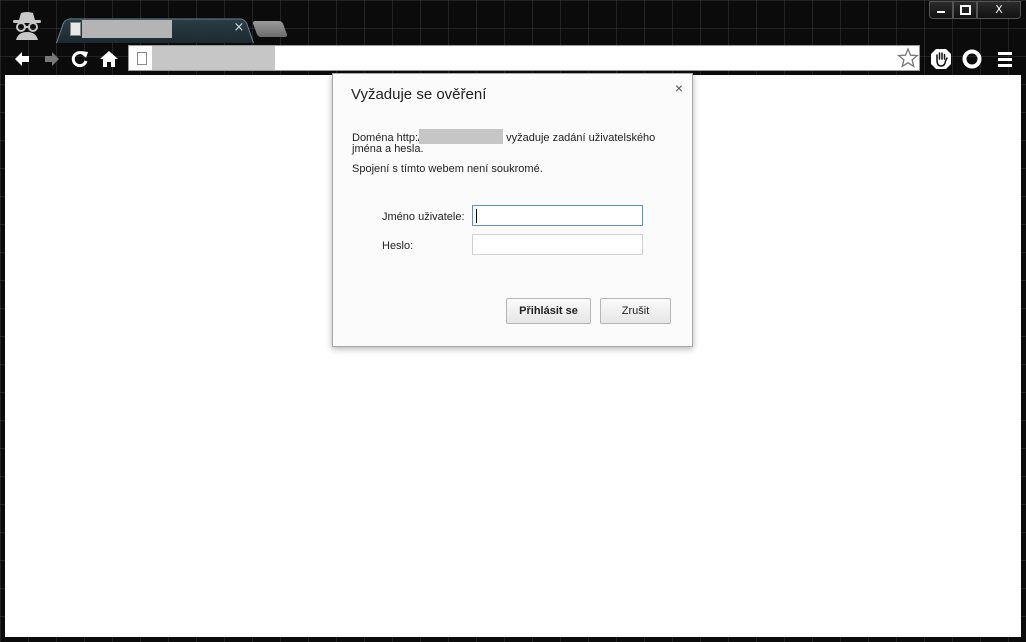  What do you see at coordinates (109, 59) in the screenshot?
I see `home-icon` at bounding box center [109, 59].